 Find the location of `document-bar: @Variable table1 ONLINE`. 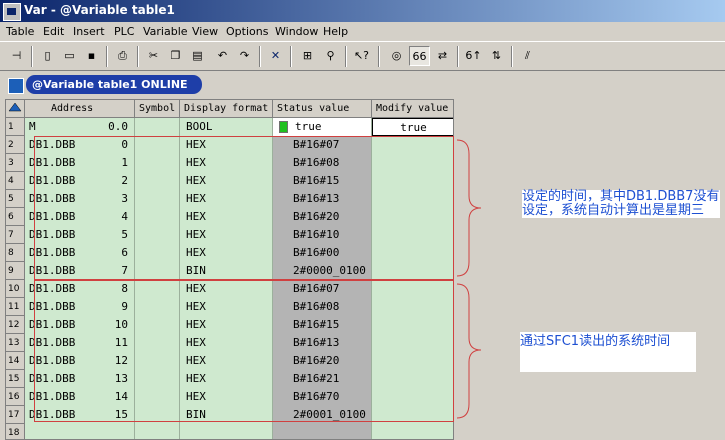

document-bar: @Variable table1 ONLINE is located at coordinates (362, 85).